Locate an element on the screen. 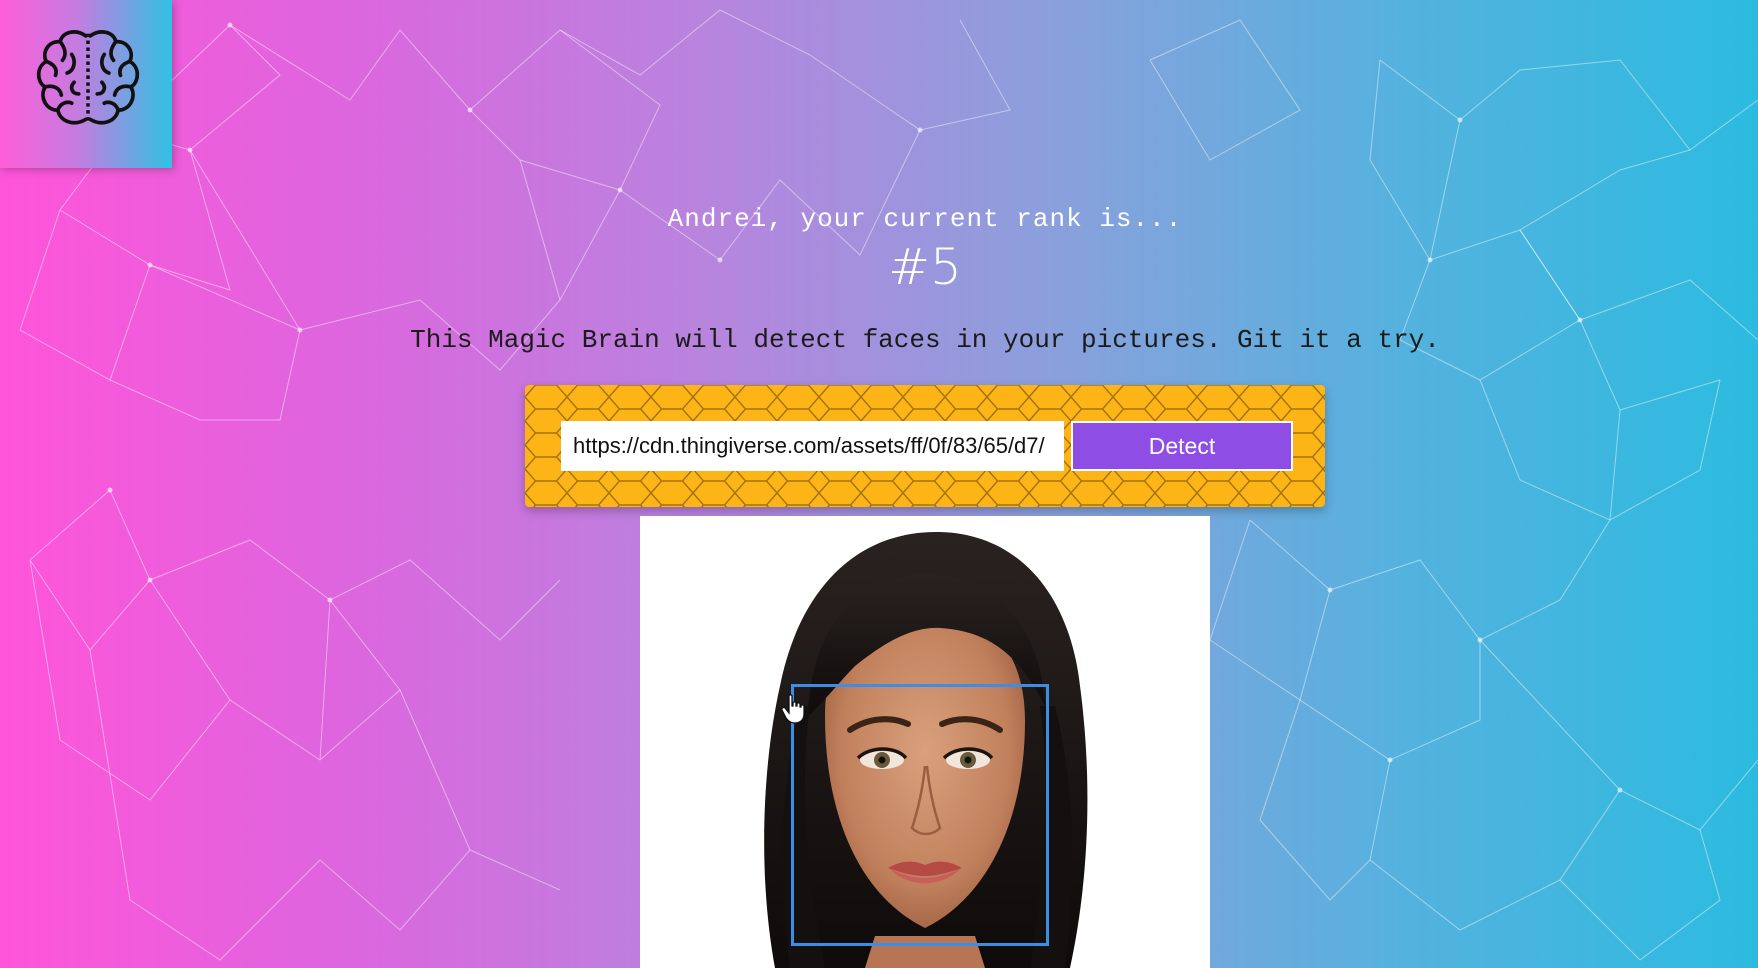 The width and height of the screenshot is (1758, 968). logo is located at coordinates (86, 84).